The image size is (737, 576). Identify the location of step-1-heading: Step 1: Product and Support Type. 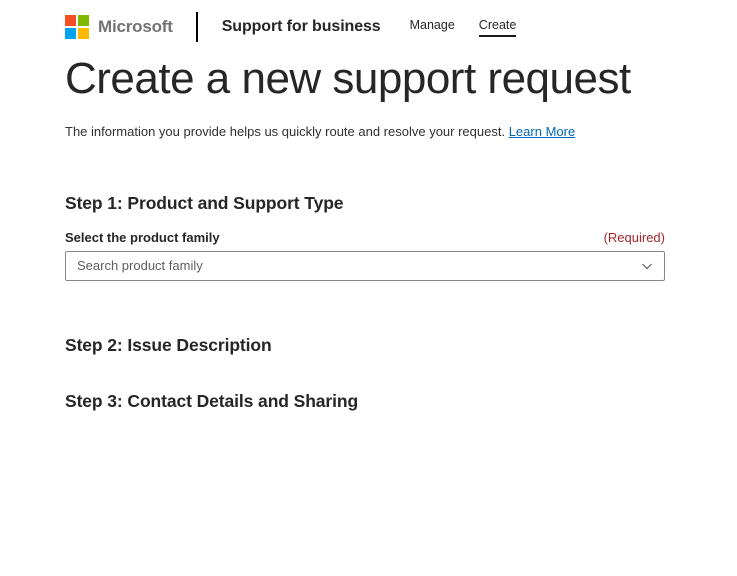
(204, 202).